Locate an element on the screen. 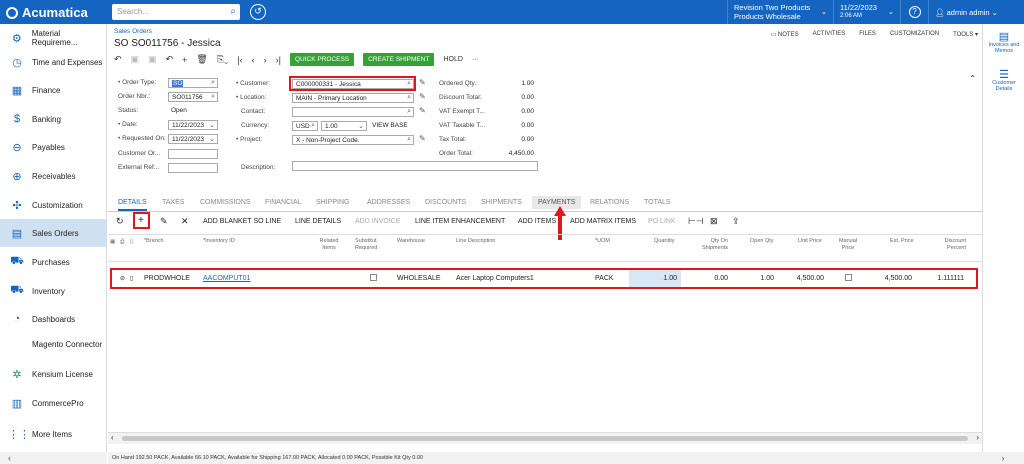 The image size is (1024, 464). sidebar-item-kensium-license: ✲ Kensium License is located at coordinates (53, 374).